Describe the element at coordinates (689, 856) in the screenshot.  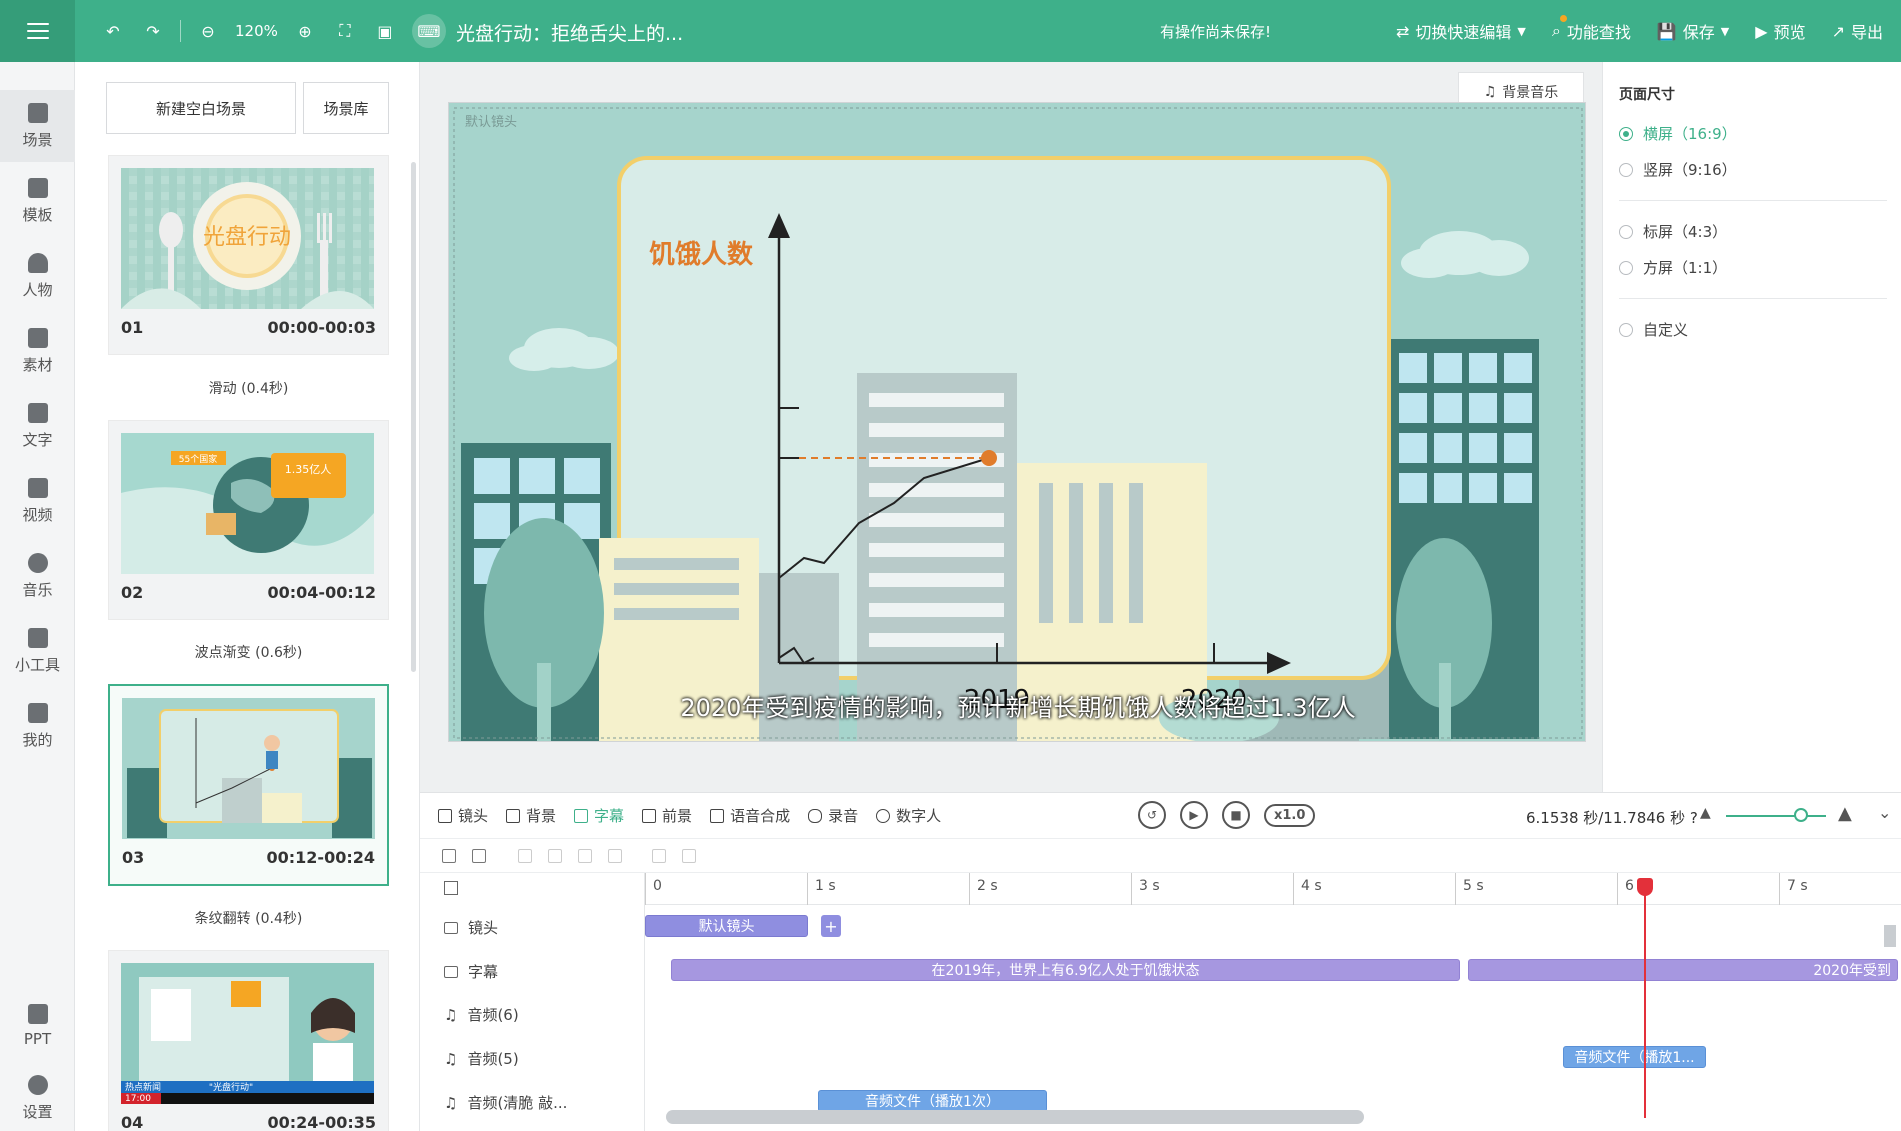
I see `merge-icon` at that location.